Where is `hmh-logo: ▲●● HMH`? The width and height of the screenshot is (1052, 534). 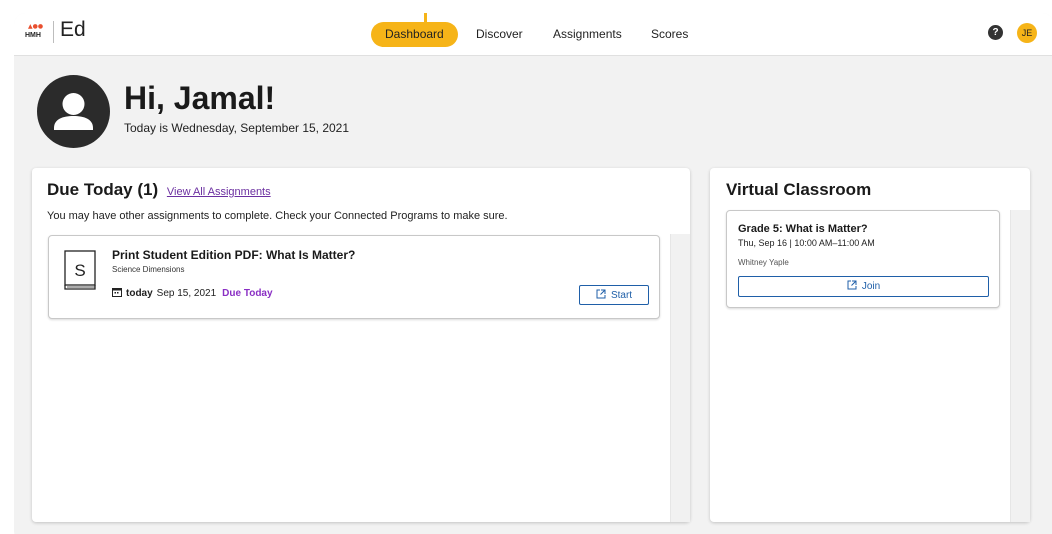
hmh-logo: ▲●● HMH is located at coordinates (36, 33).